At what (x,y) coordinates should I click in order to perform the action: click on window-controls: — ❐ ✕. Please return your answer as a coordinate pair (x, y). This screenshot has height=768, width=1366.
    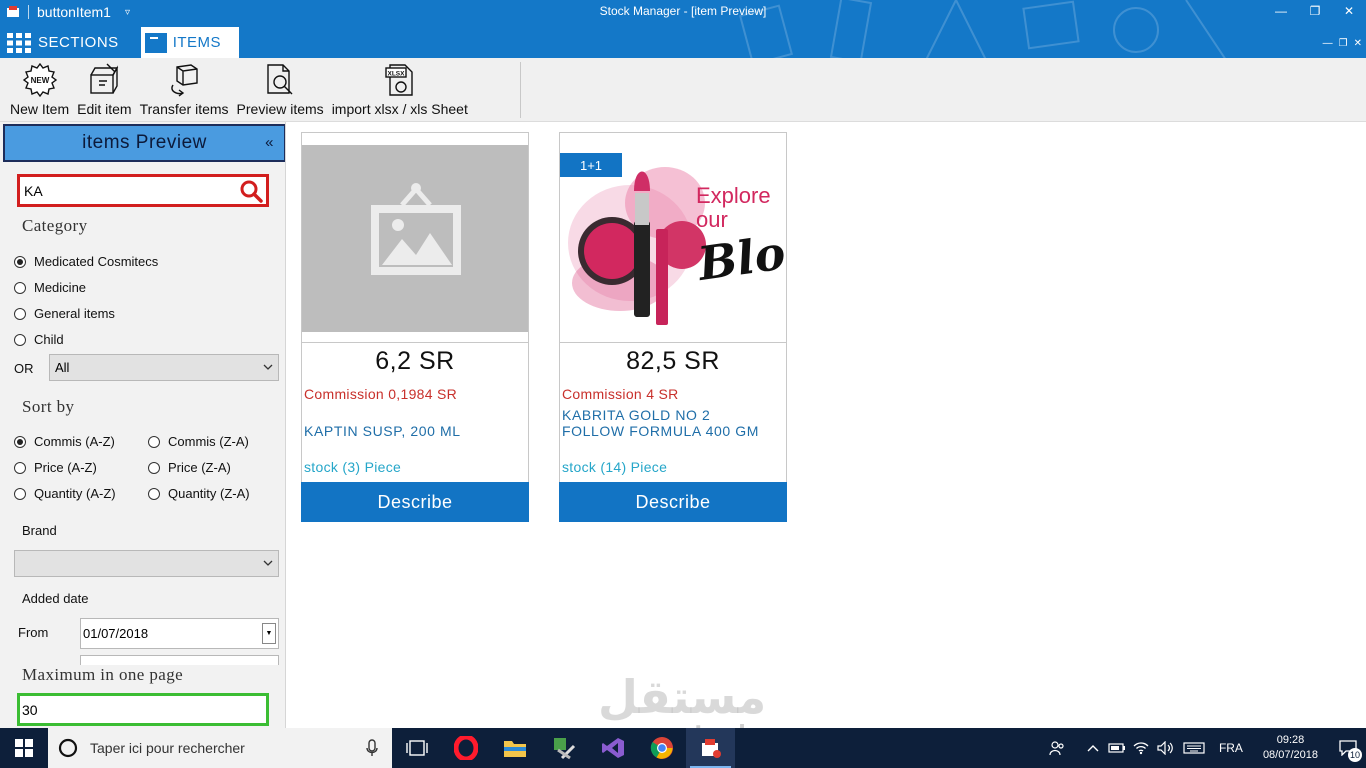
    Looking at the image, I should click on (1315, 11).